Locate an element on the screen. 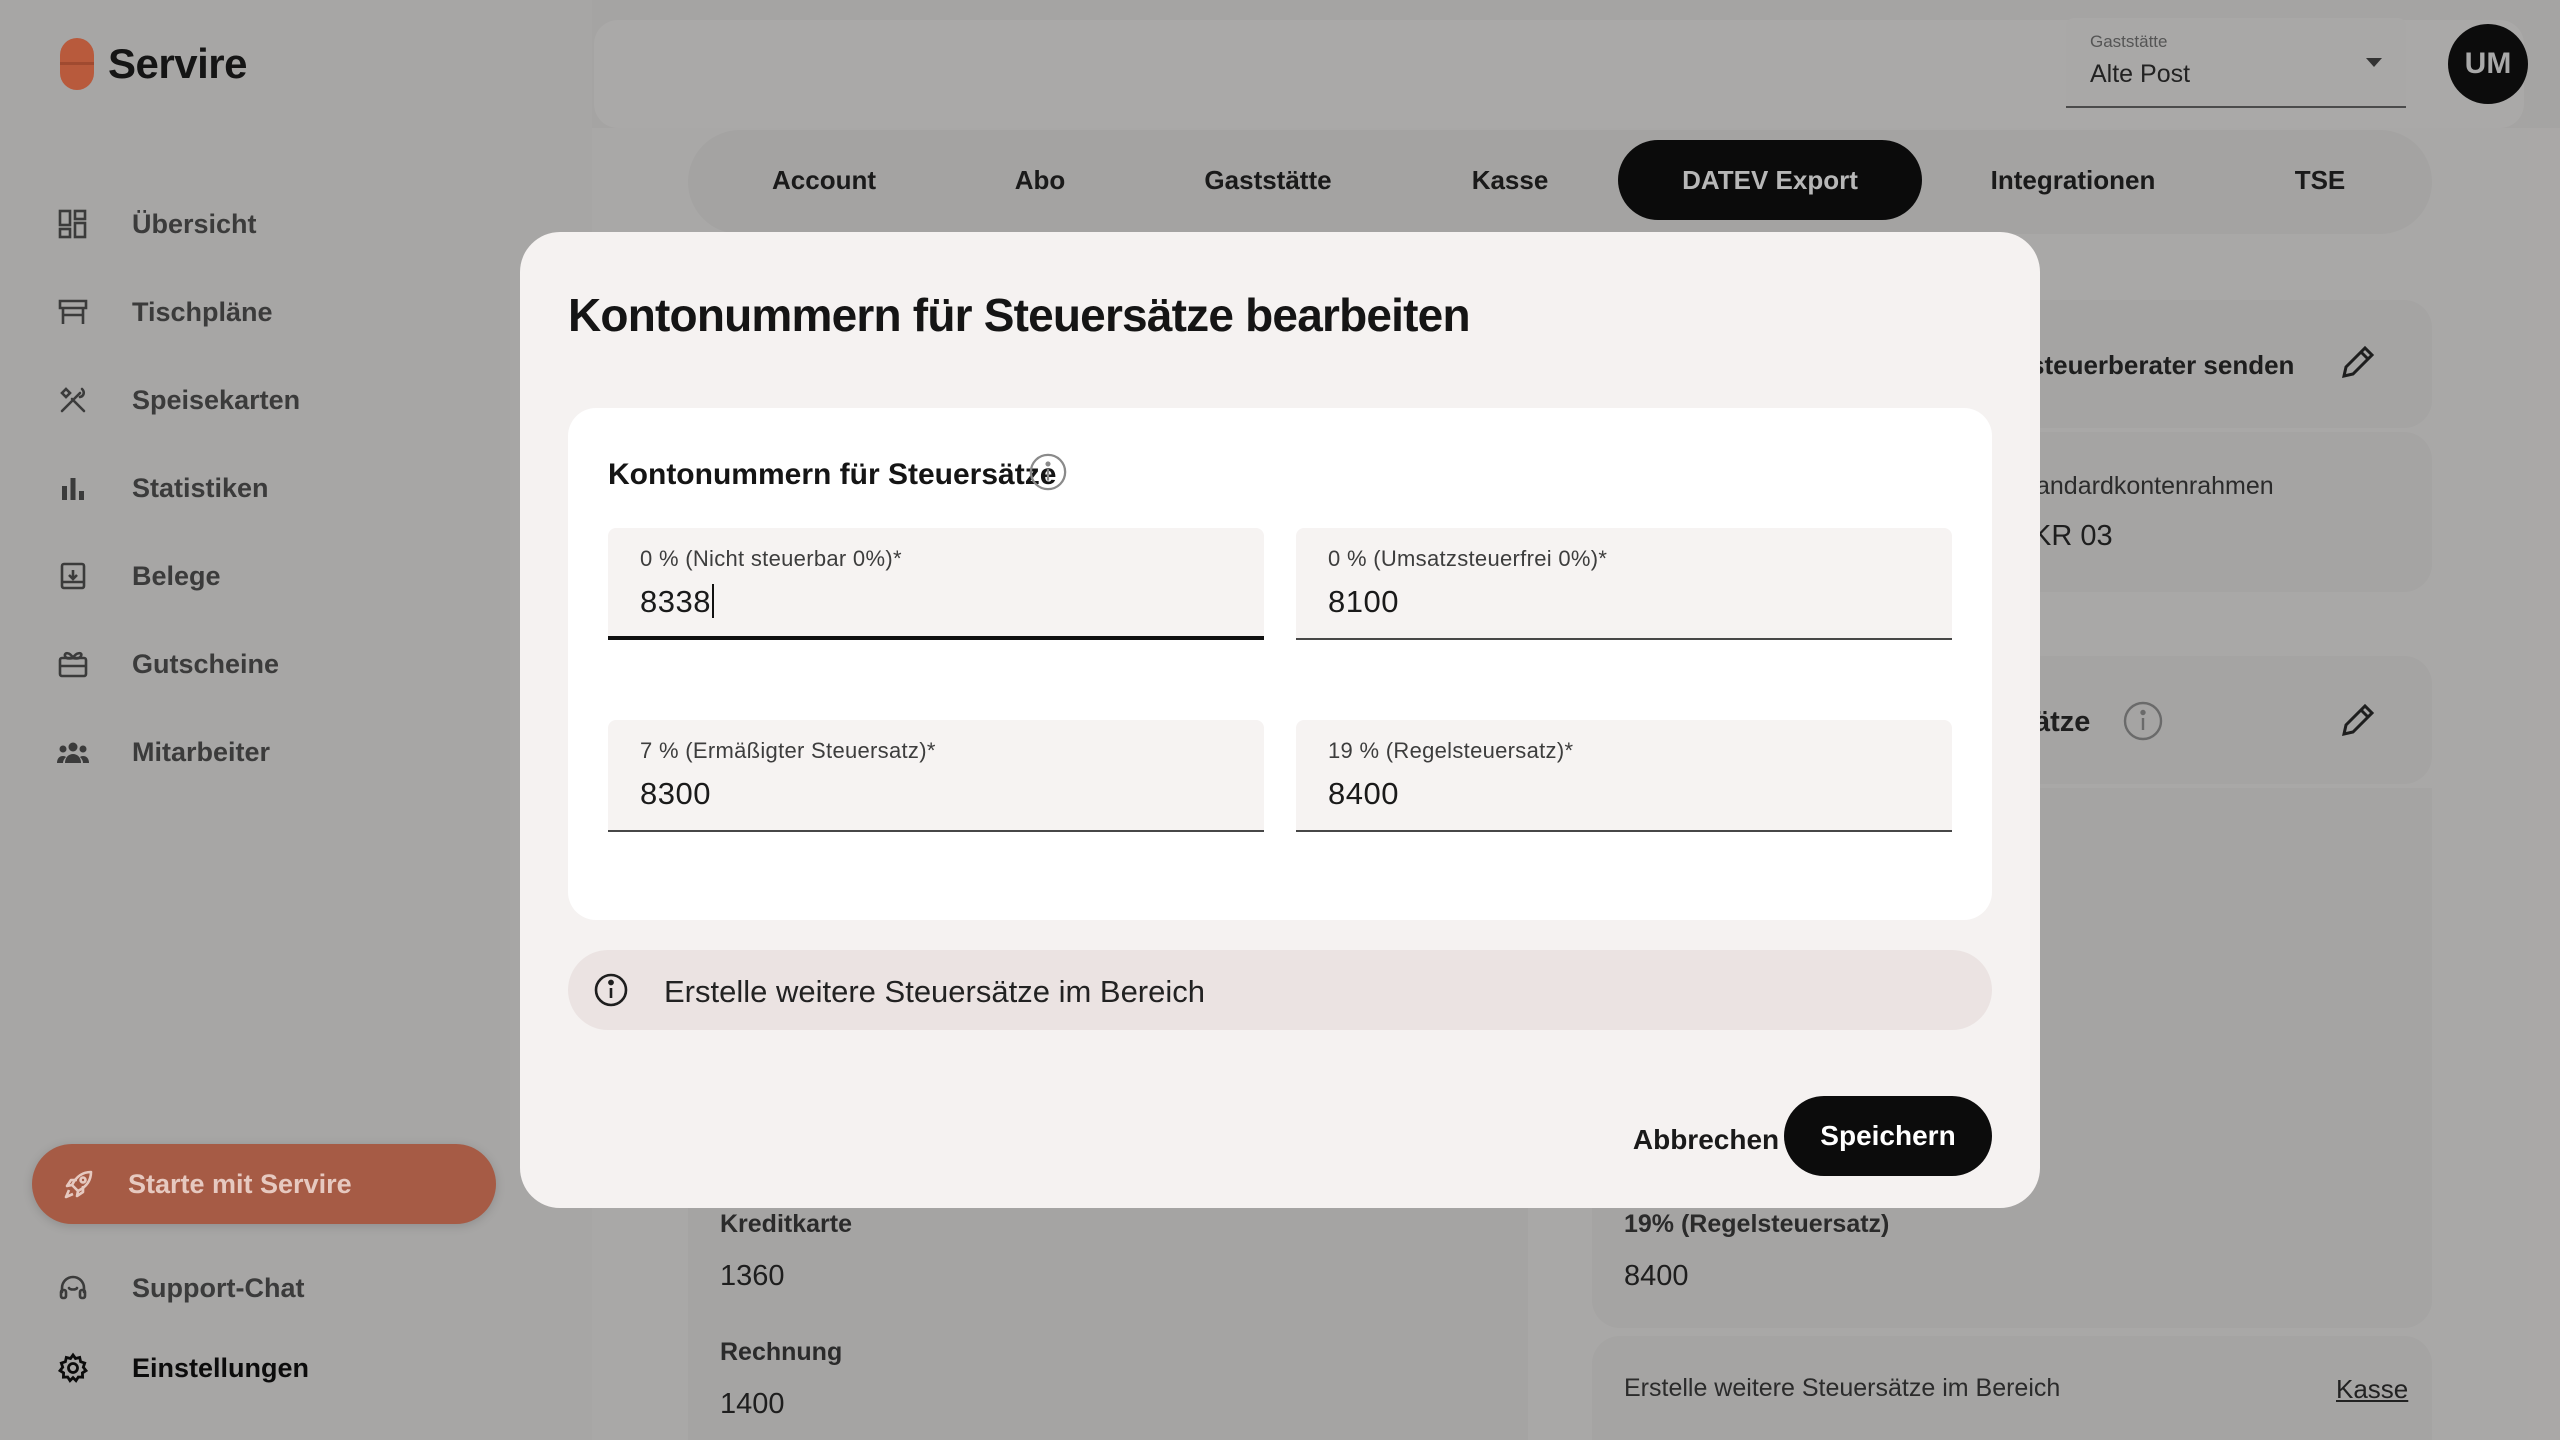  venue-select-value: Alte Post is located at coordinates (2140, 74).